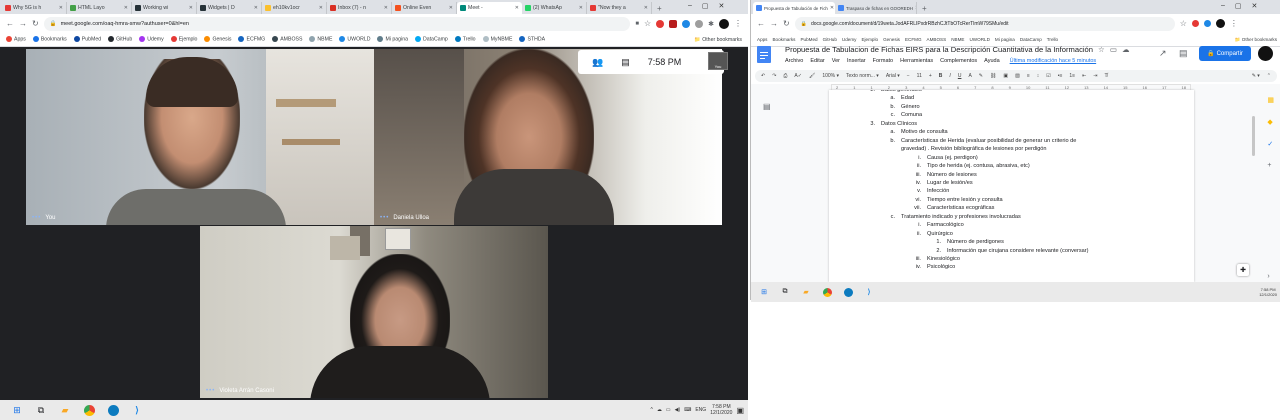 This screenshot has height=420, width=1280. What do you see at coordinates (933, 191) in the screenshot?
I see `doc-list-item: v. Infección` at bounding box center [933, 191].